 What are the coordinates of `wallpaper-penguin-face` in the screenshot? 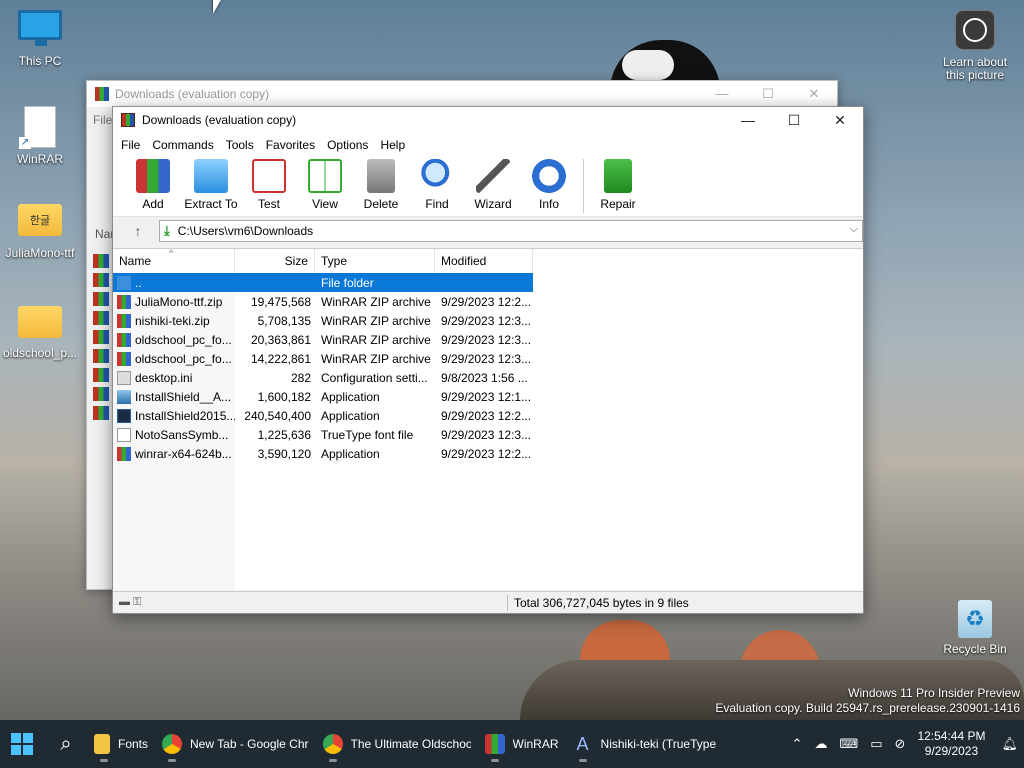 It's located at (648, 65).